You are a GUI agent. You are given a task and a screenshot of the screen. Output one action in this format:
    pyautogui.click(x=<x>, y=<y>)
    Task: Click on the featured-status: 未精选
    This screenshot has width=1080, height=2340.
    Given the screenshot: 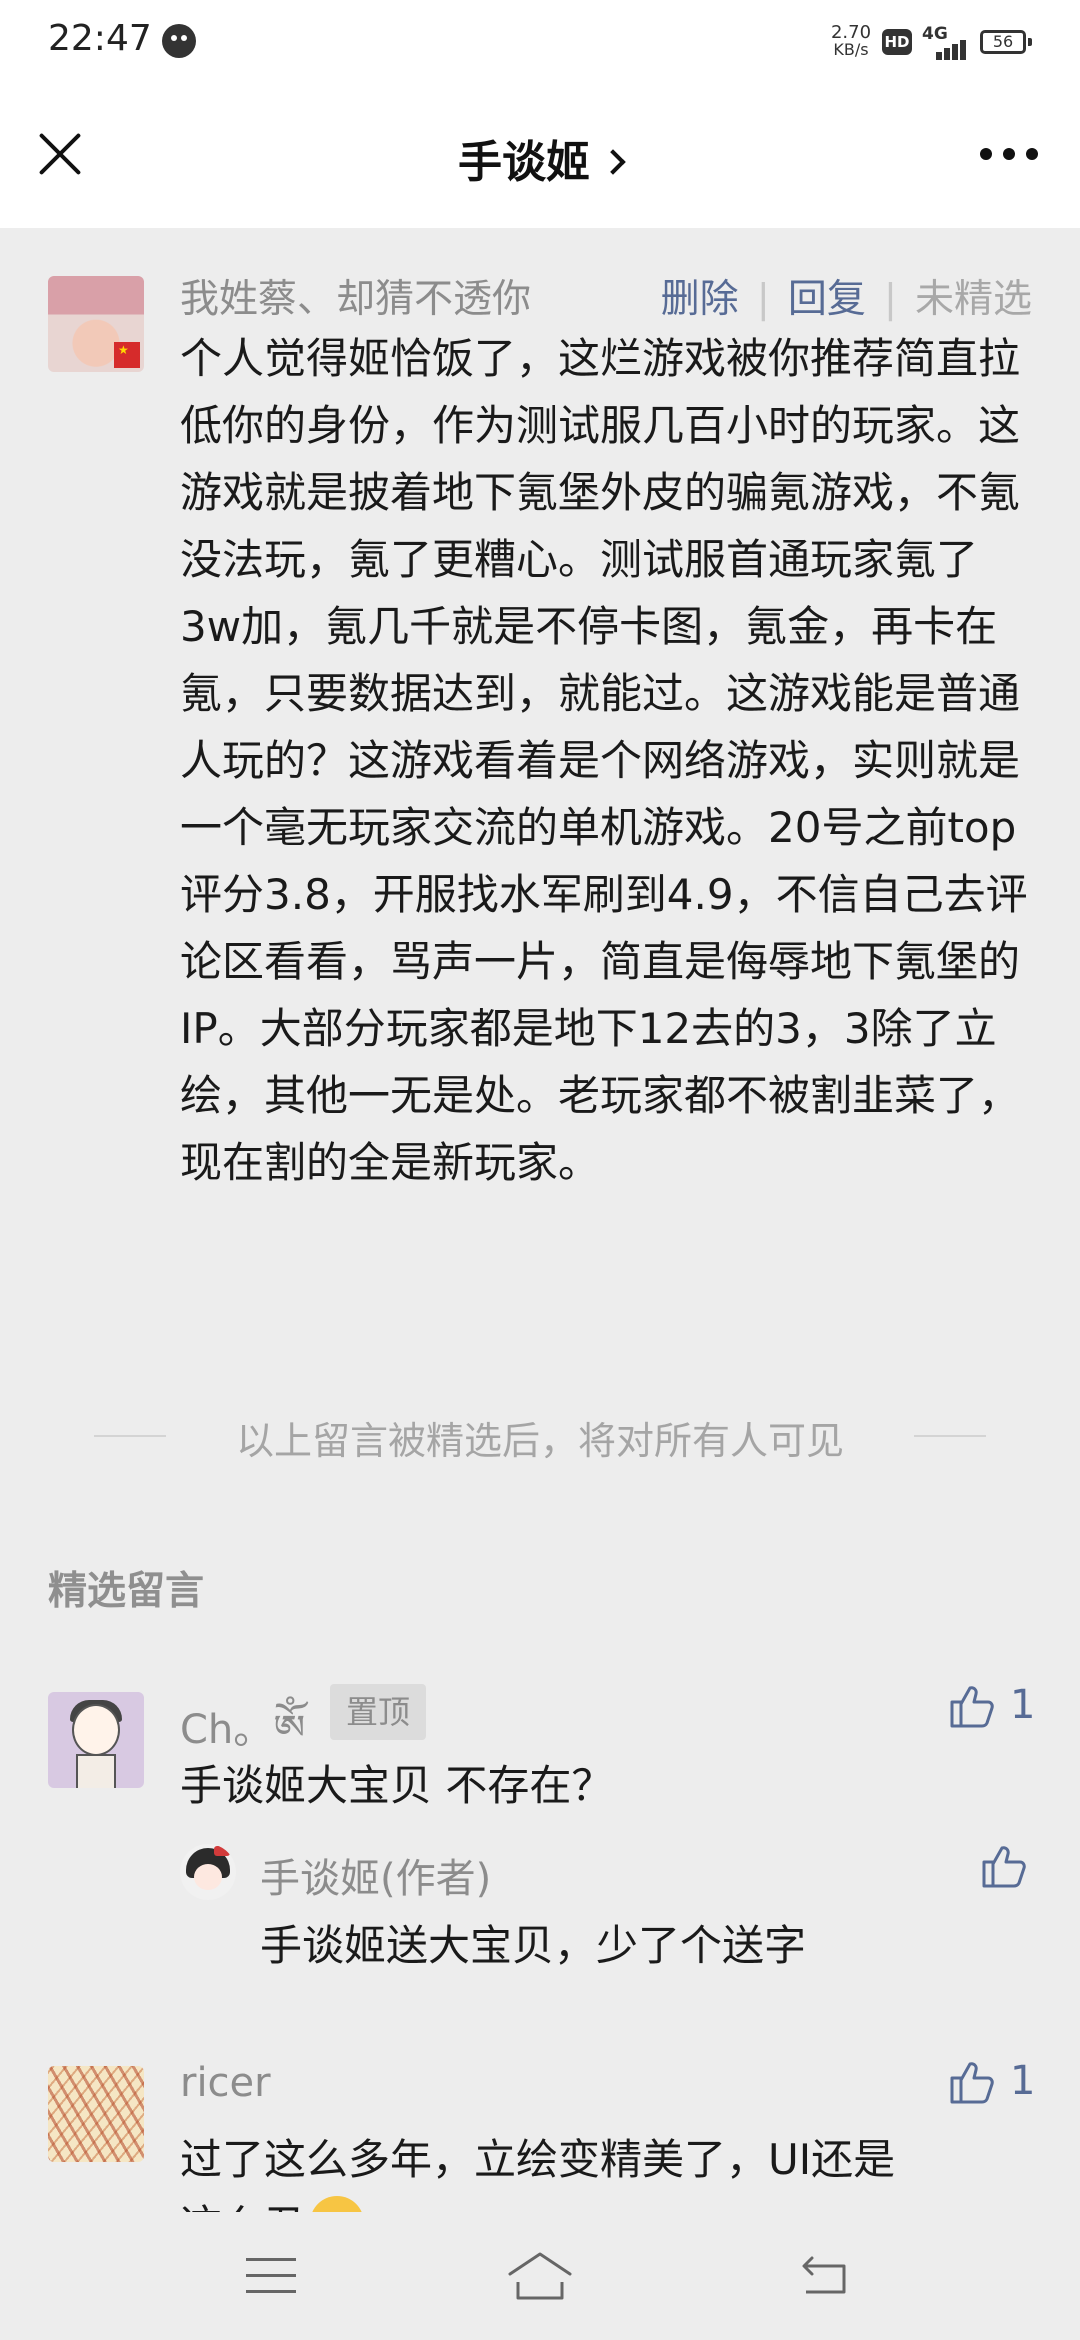 What is the action you would take?
    pyautogui.click(x=973, y=299)
    